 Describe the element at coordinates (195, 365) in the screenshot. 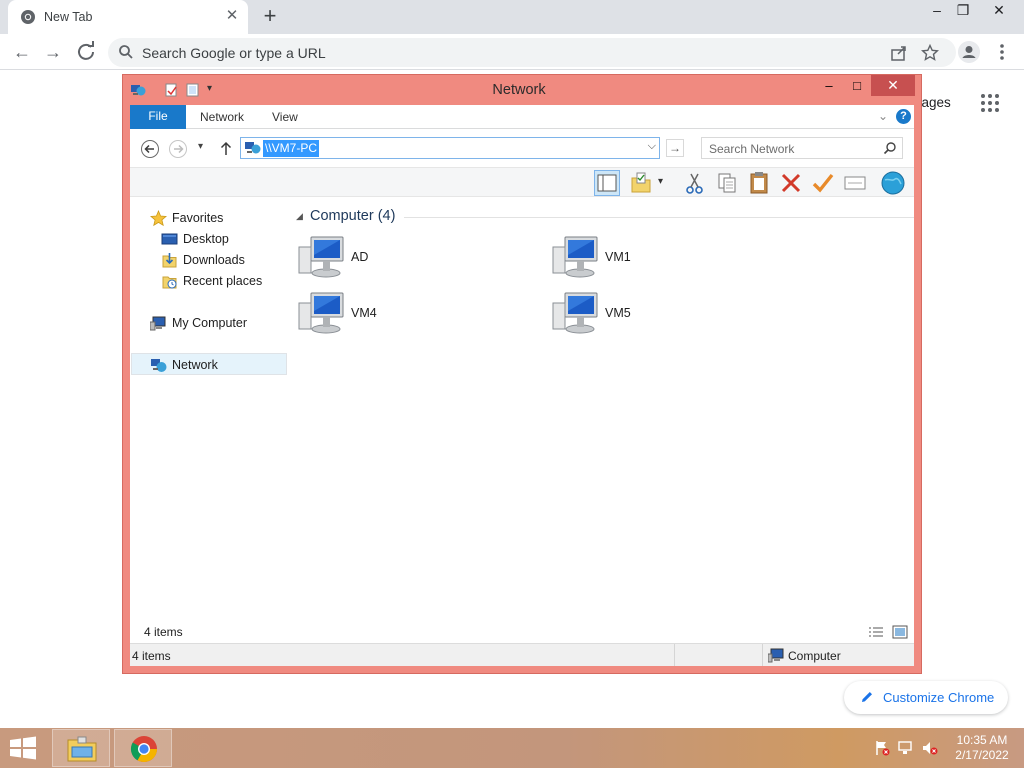

I see `nav-label-network: Network` at that location.